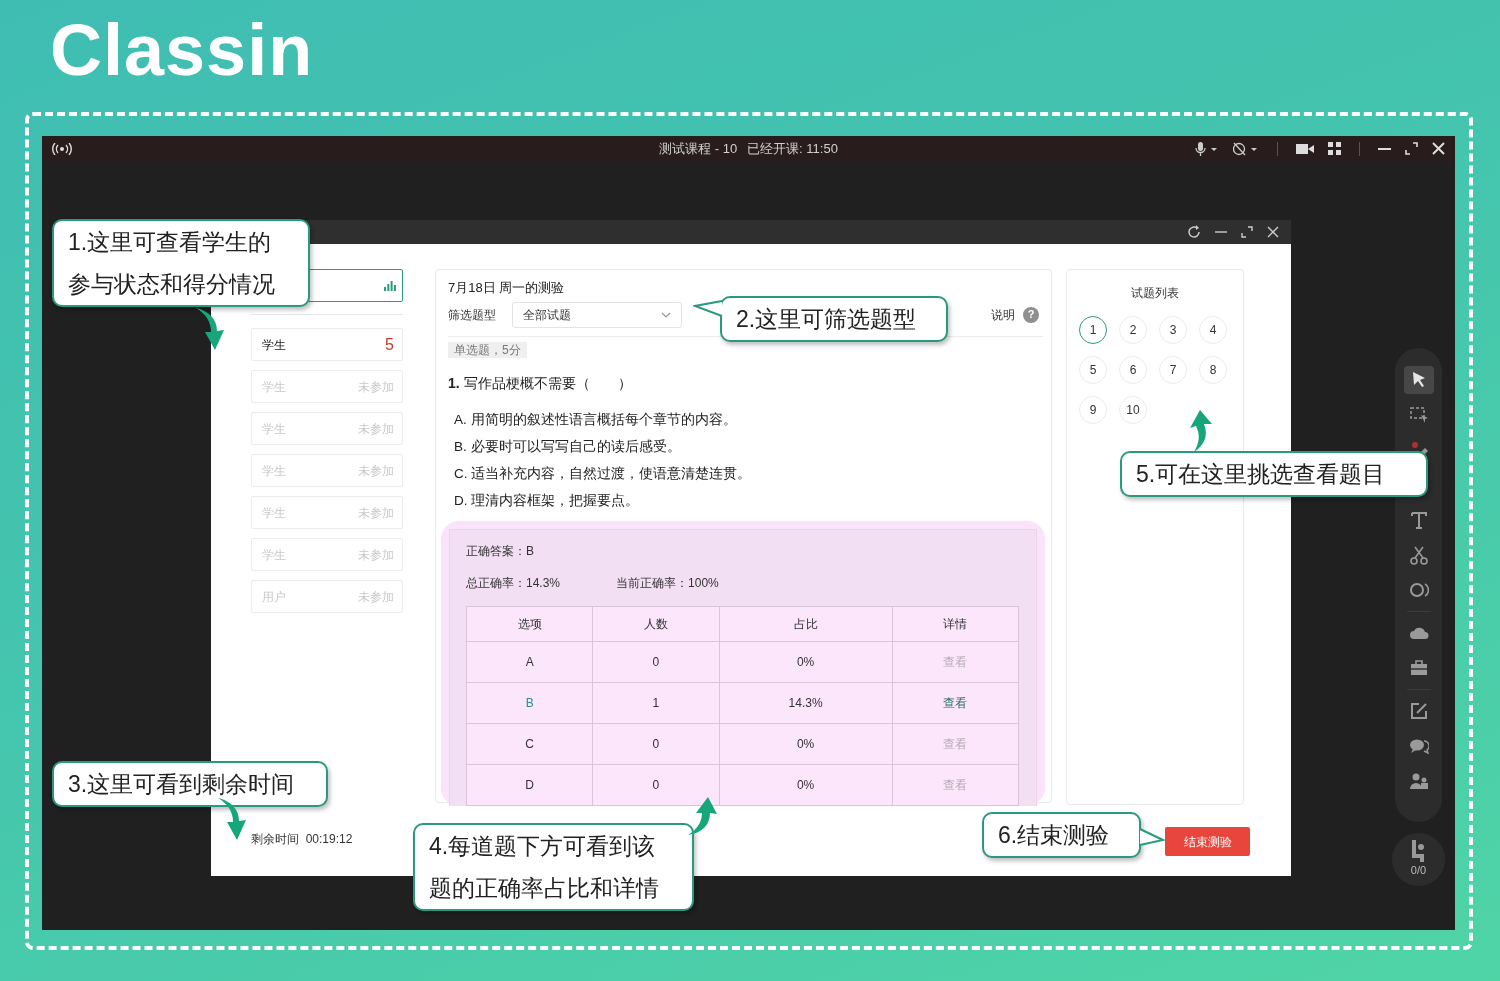  I want to click on elapsed-time: 已经开课: 11:50, so click(792, 148).